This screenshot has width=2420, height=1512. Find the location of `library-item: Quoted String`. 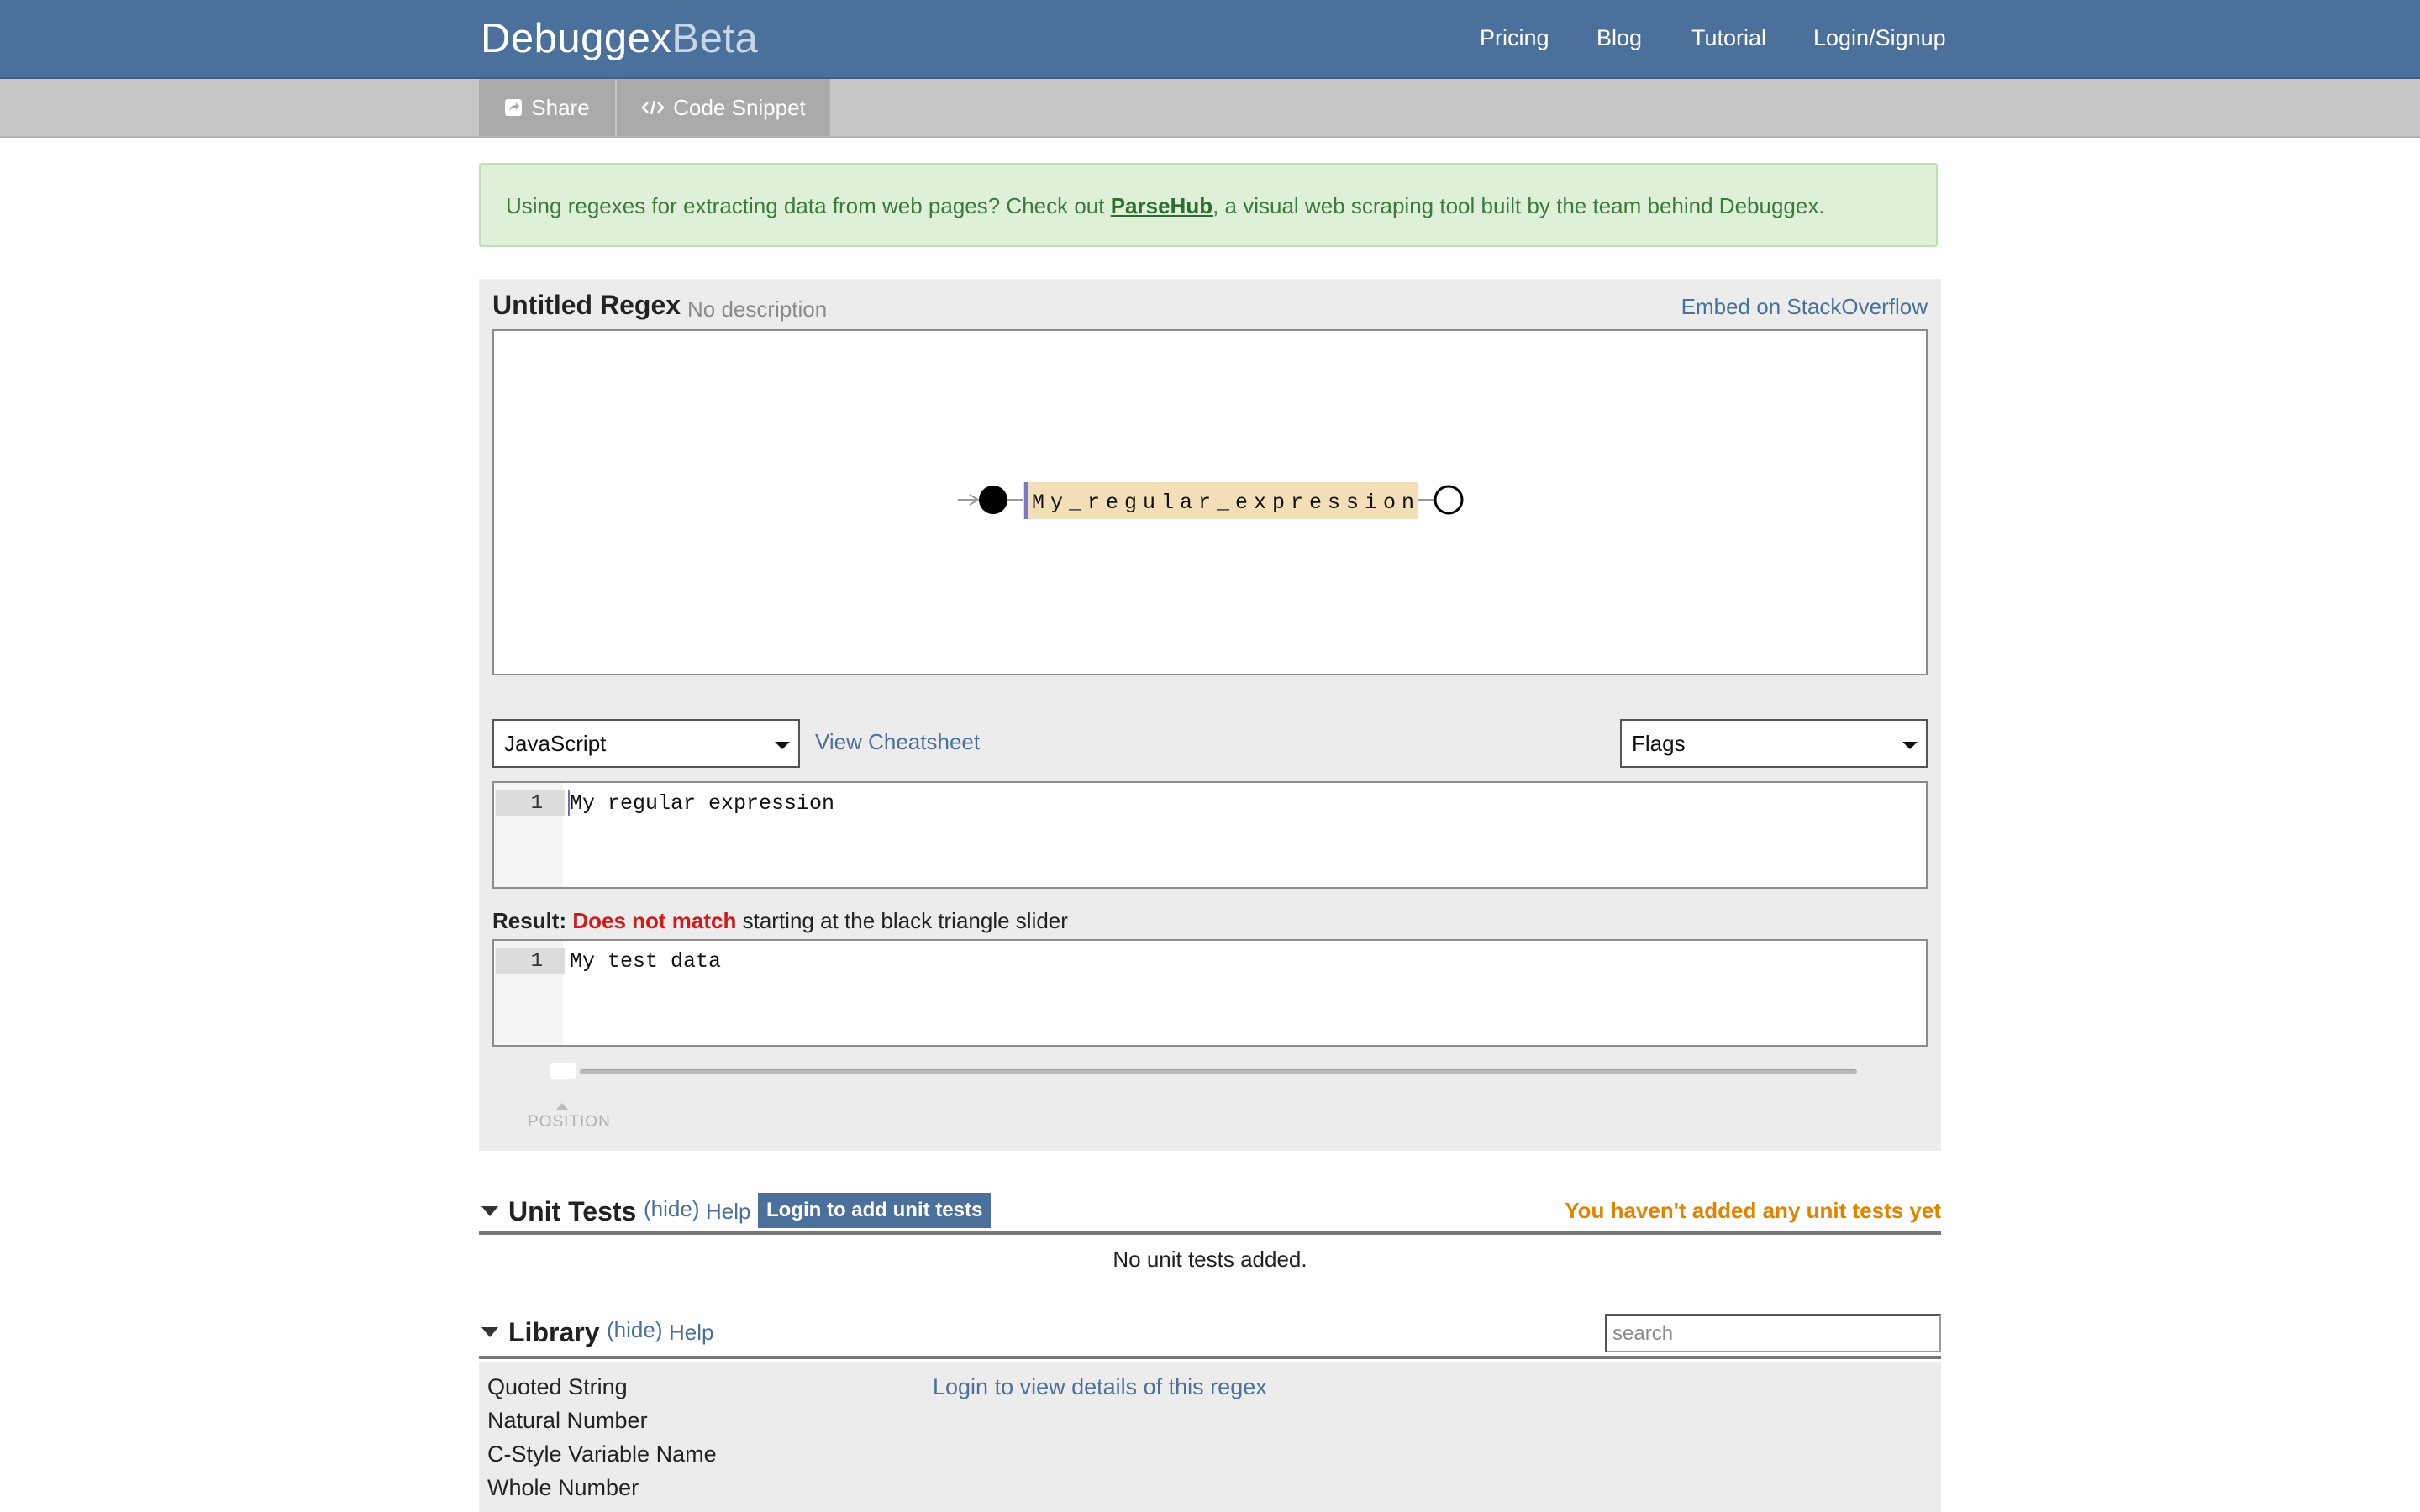

library-item: Quoted String is located at coordinates (557, 1387).